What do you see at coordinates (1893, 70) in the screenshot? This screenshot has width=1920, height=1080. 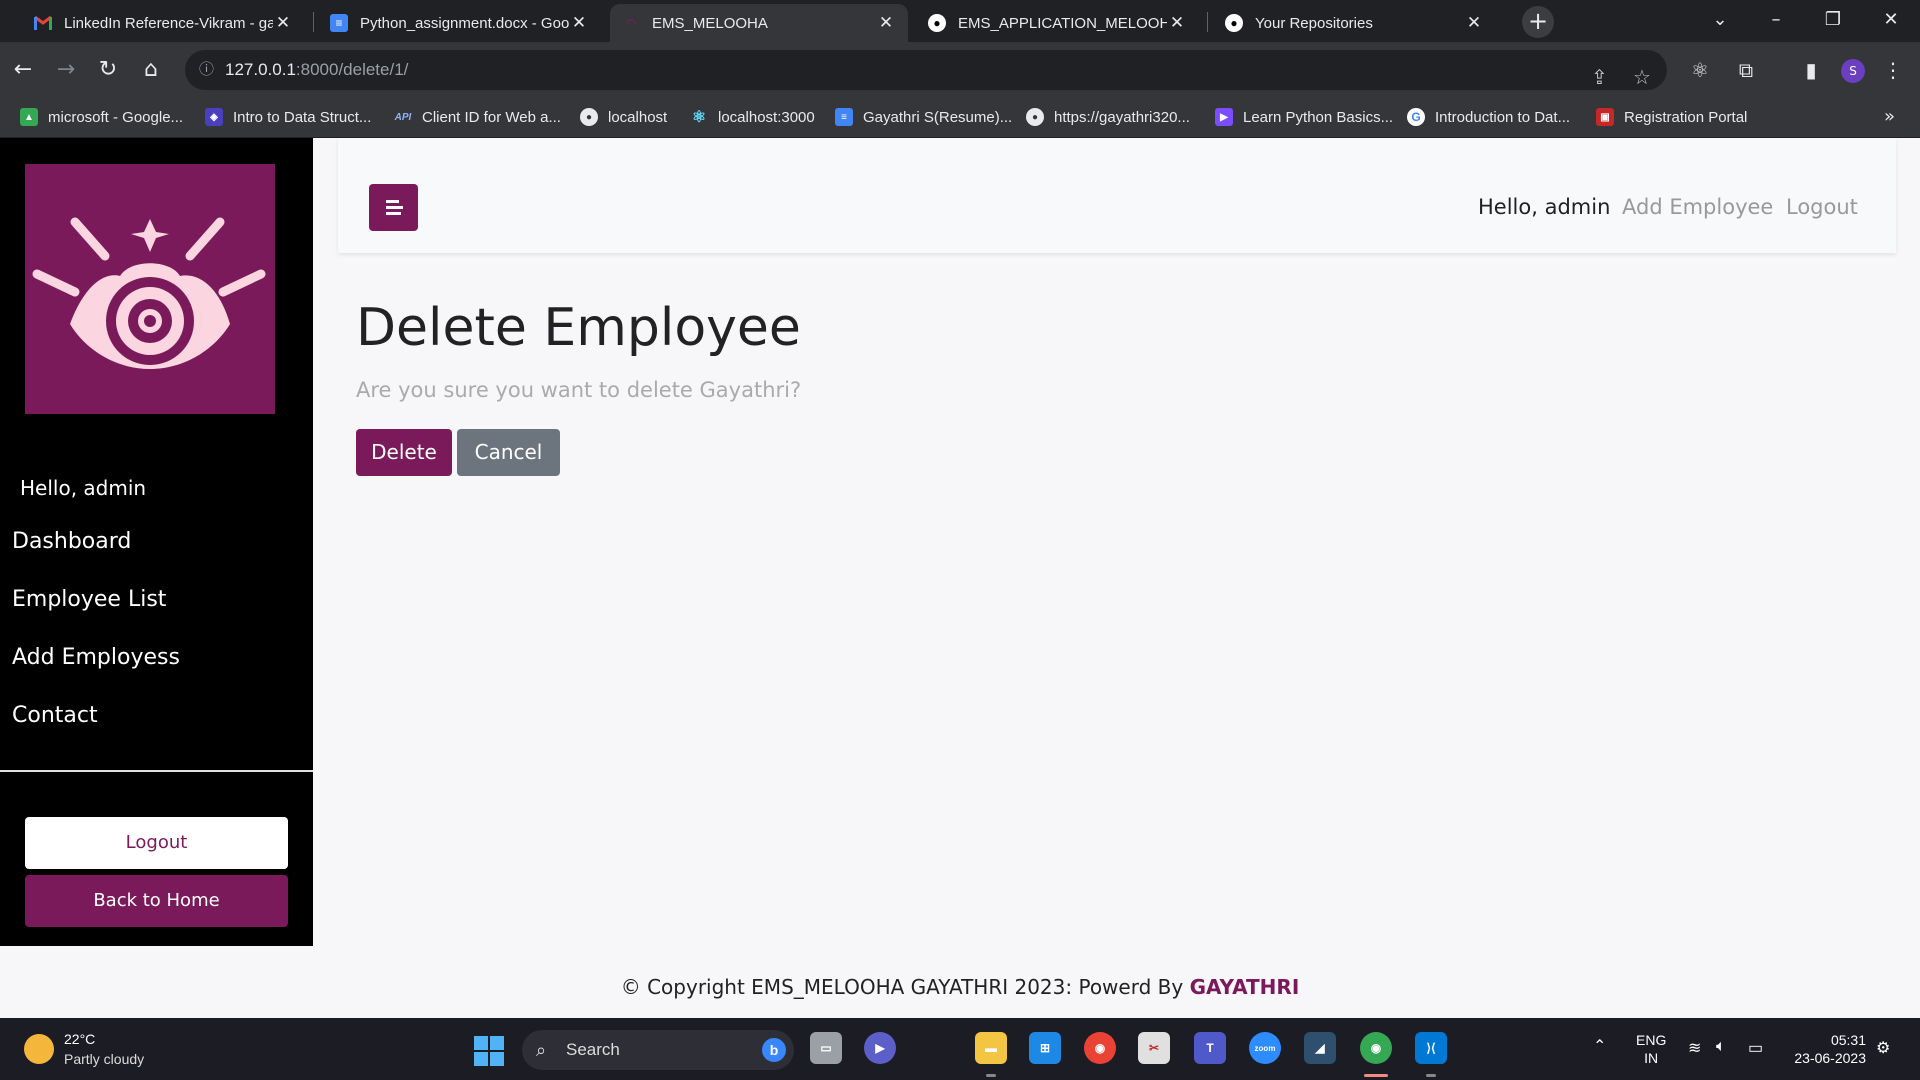 I see `menu-kebab-icon: ⋮` at bounding box center [1893, 70].